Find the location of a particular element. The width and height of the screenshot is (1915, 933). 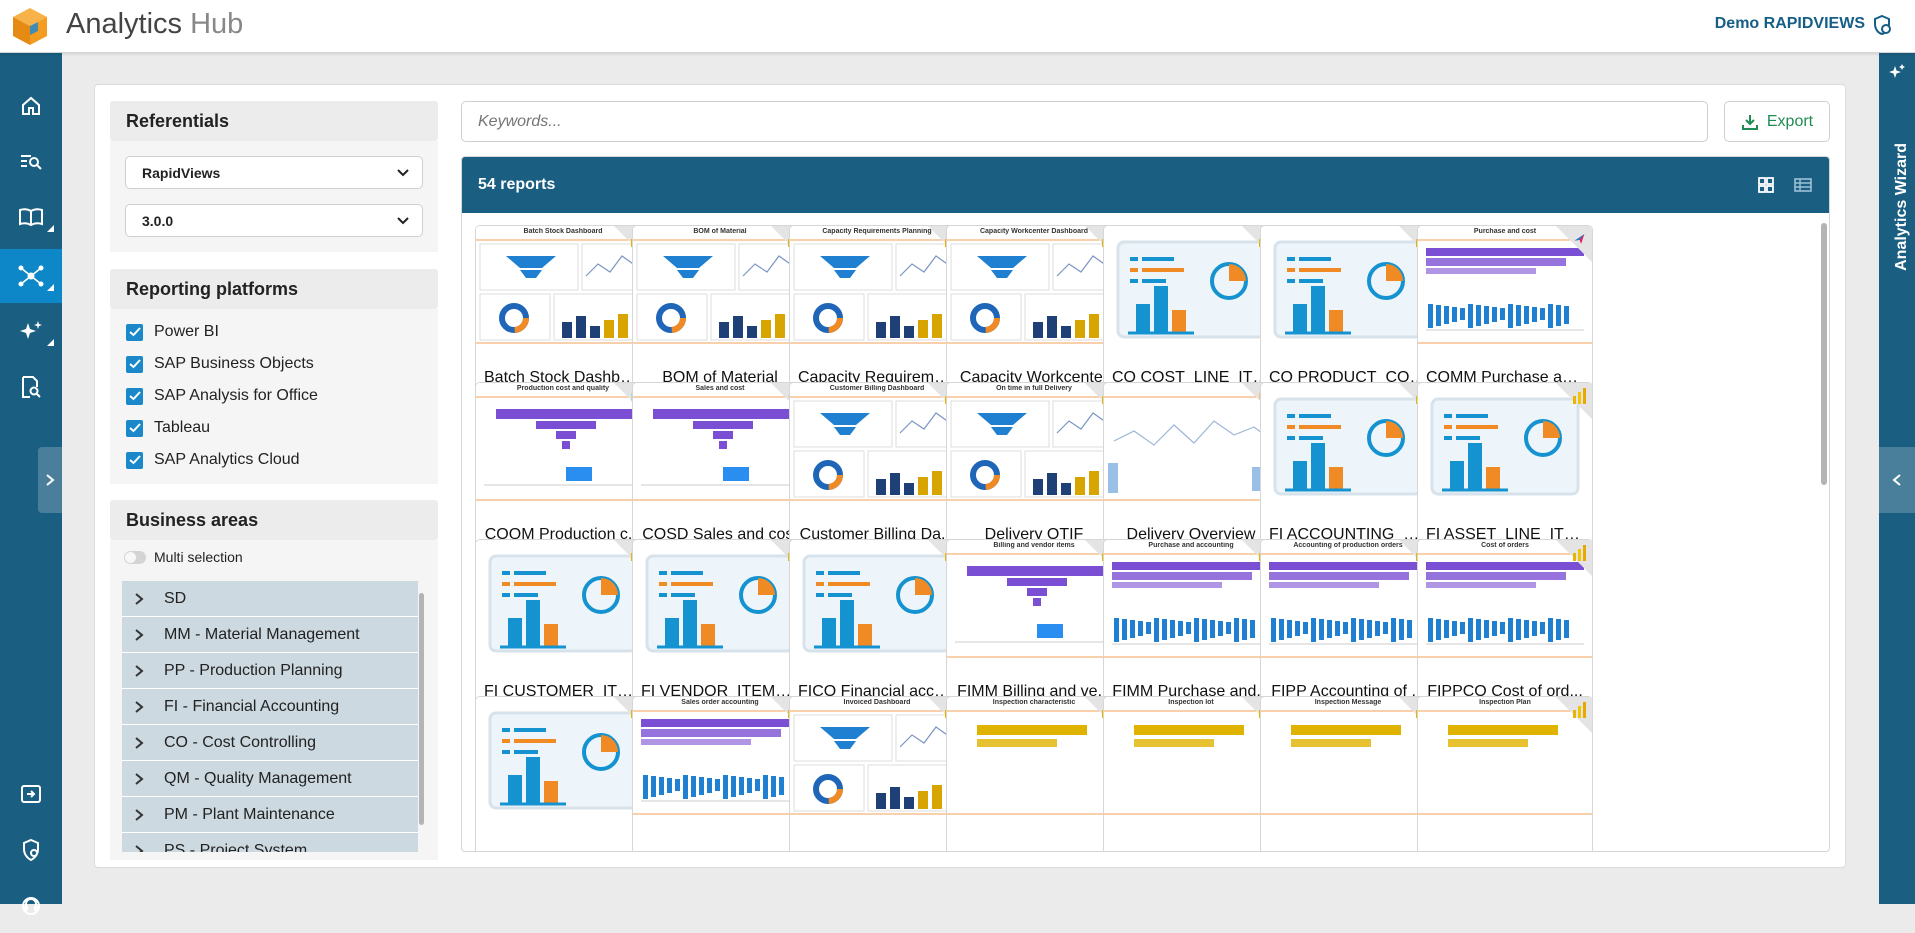

user-name: Demo RAPIDVIEWS is located at coordinates (1790, 24).